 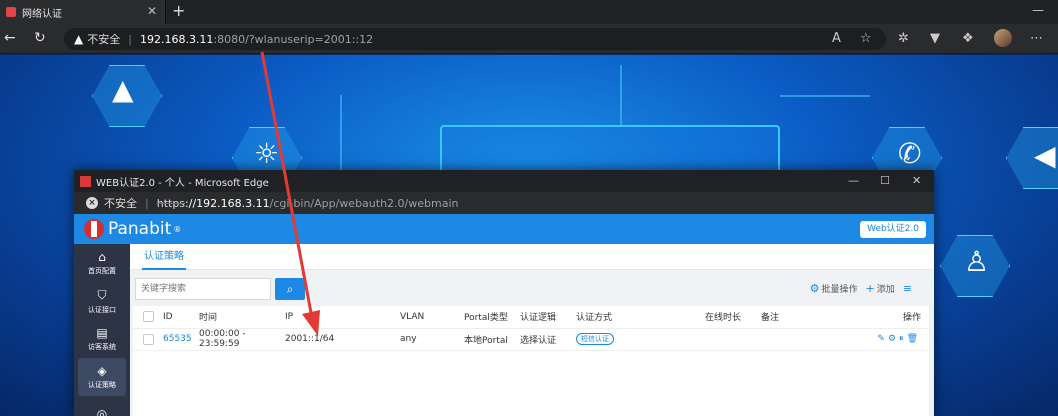 I want to click on popup-minimize-icon: —, so click(x=853, y=180).